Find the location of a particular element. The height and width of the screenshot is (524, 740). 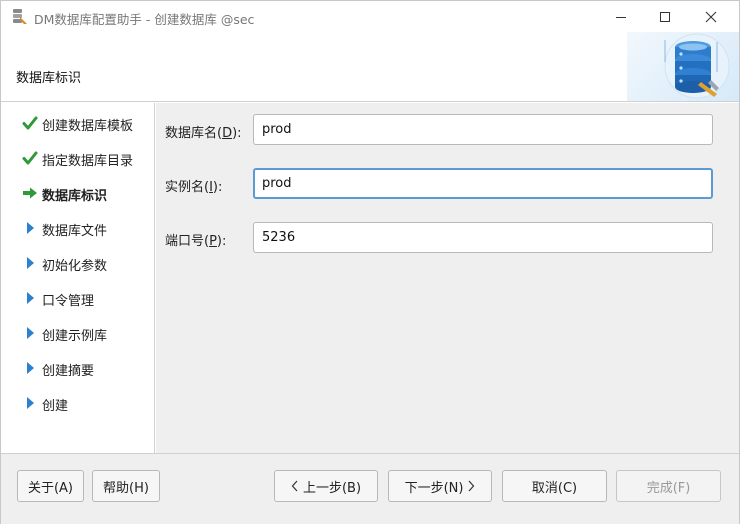

step-label: 指定数据库目录 is located at coordinates (88, 161).